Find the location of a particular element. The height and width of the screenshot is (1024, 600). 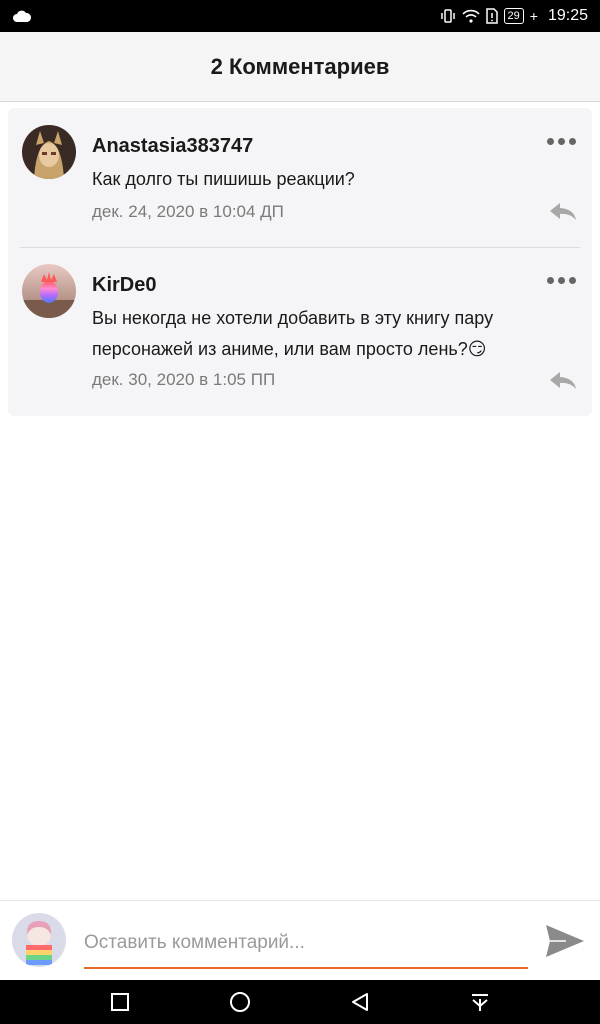

comment-date: дек. 24, 2020 в 10:04 ДП is located at coordinates (188, 211).